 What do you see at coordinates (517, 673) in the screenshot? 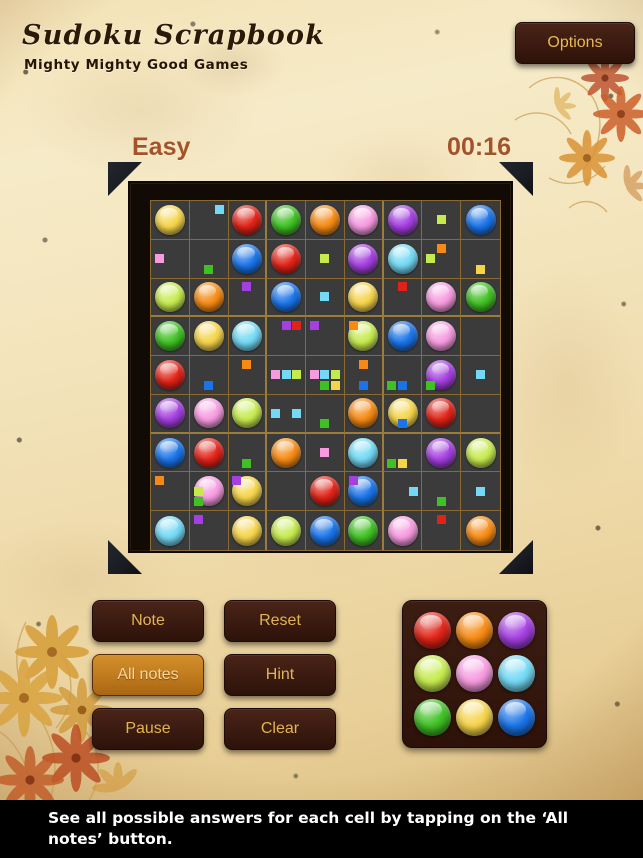
I see `palette-color-cyan` at bounding box center [517, 673].